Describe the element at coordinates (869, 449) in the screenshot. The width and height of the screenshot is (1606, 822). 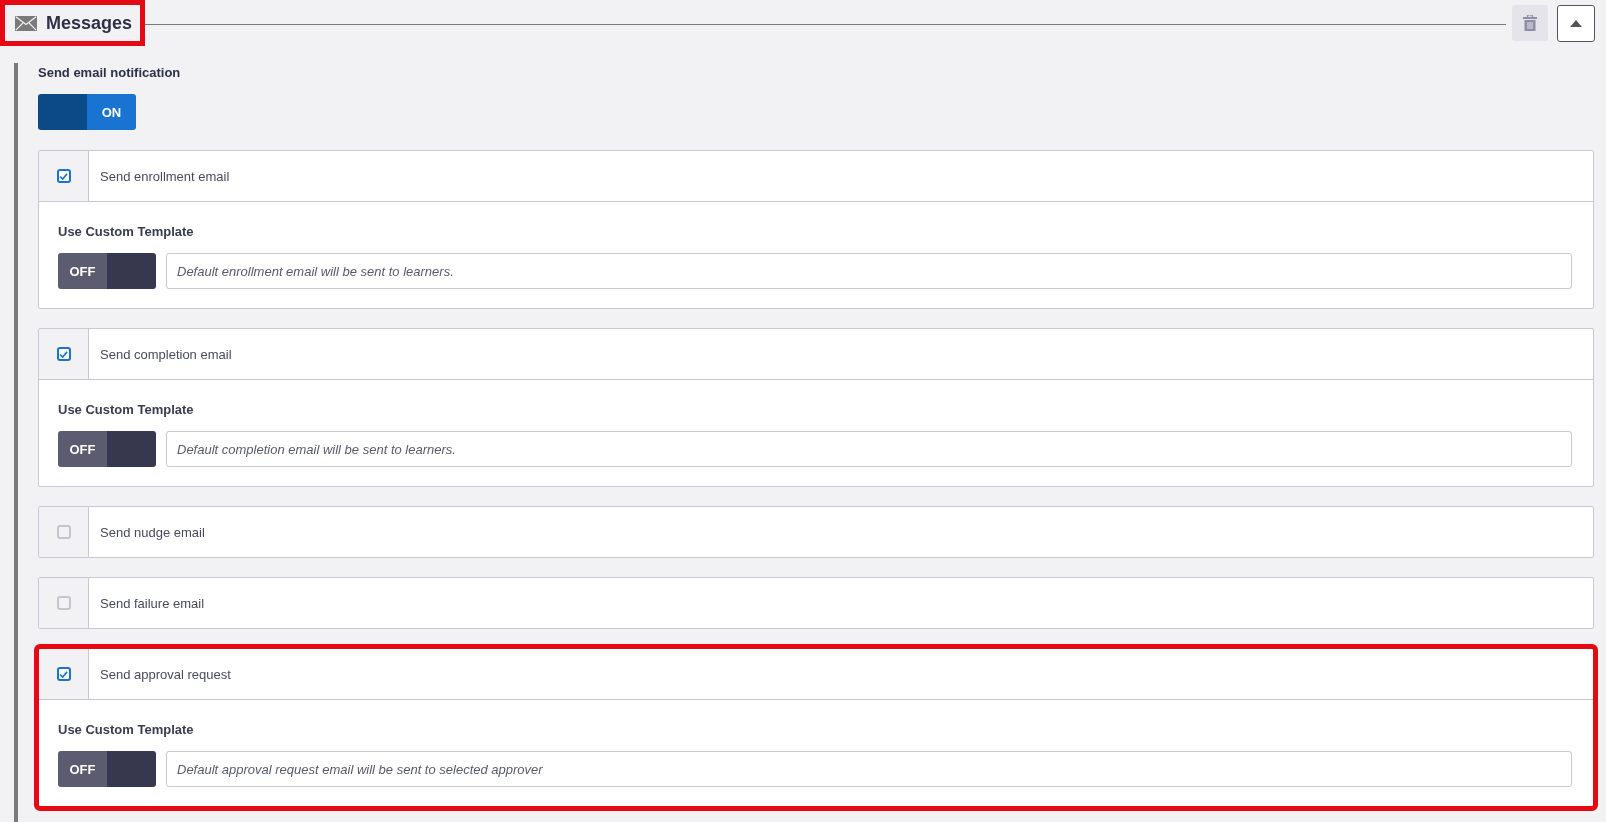
I see `template-input: Default completion email will be sent to learners.` at that location.